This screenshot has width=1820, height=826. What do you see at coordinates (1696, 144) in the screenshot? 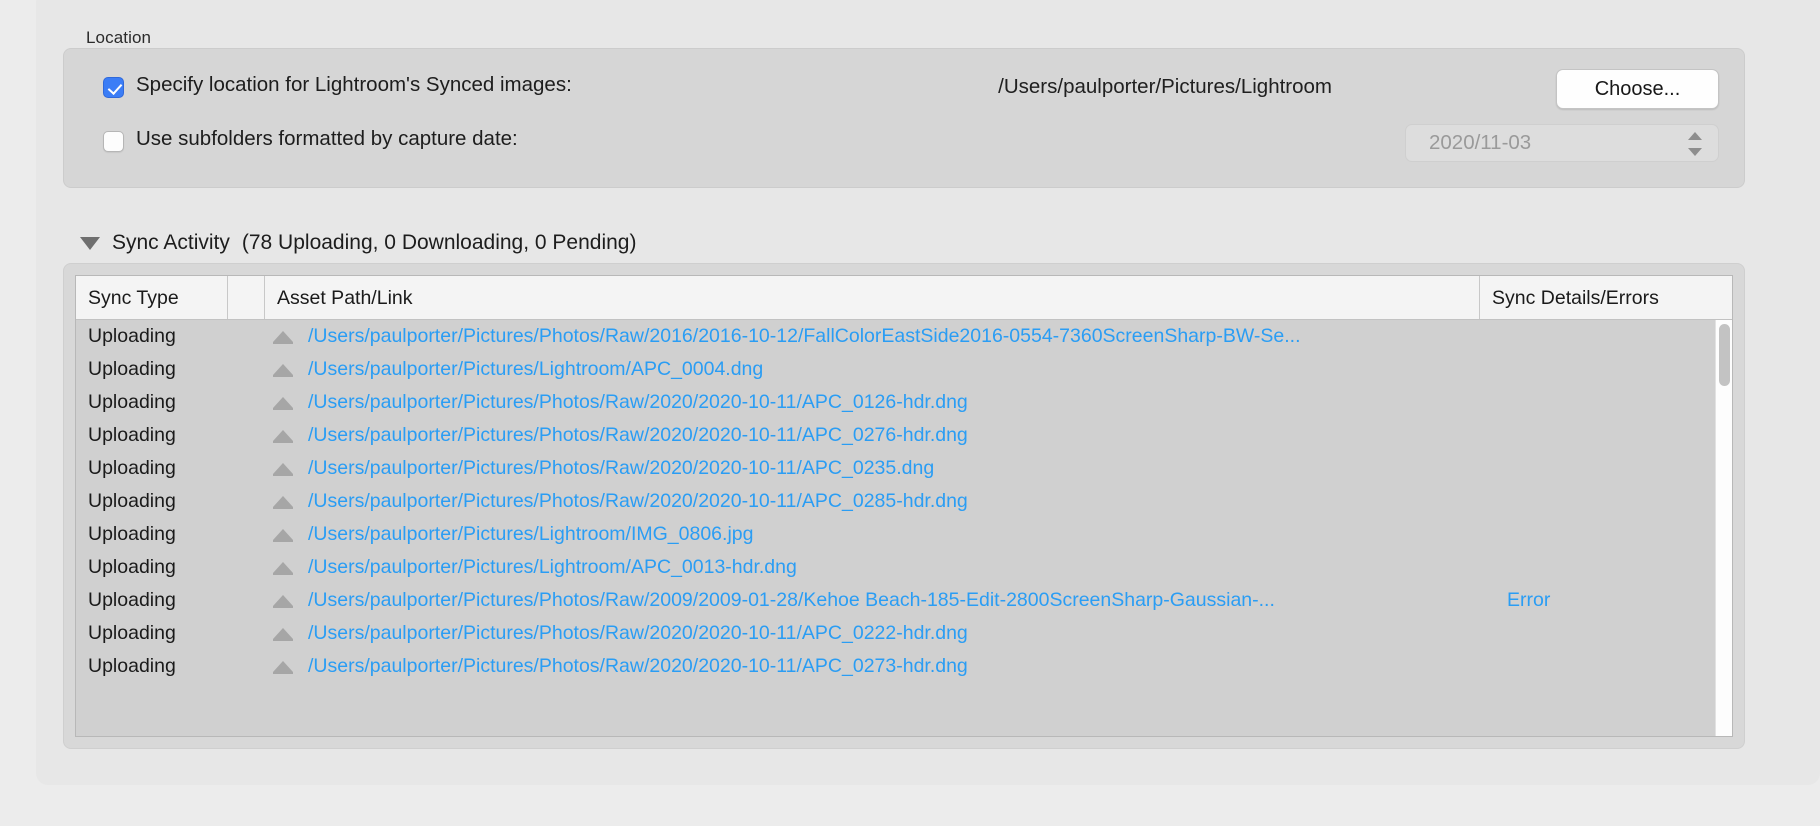
I see `stepper-arrows-icon` at bounding box center [1696, 144].